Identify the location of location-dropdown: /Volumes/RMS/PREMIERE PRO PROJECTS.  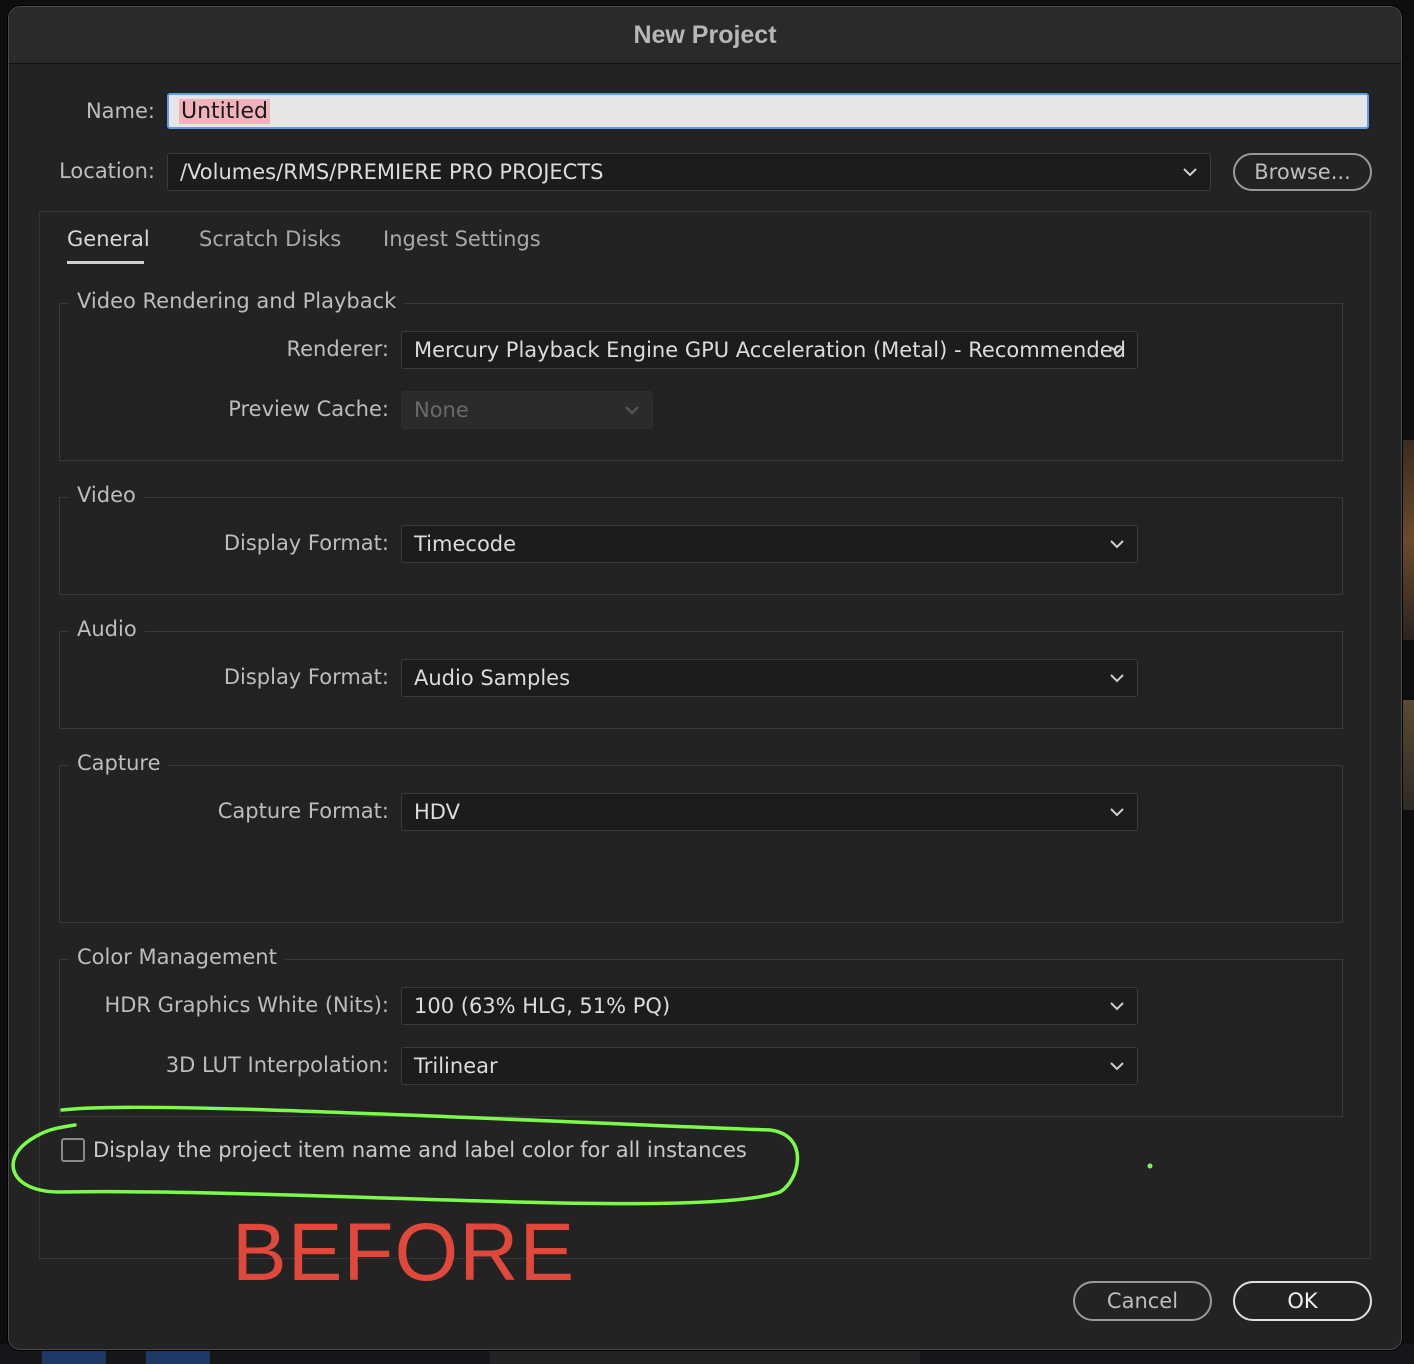
(689, 172).